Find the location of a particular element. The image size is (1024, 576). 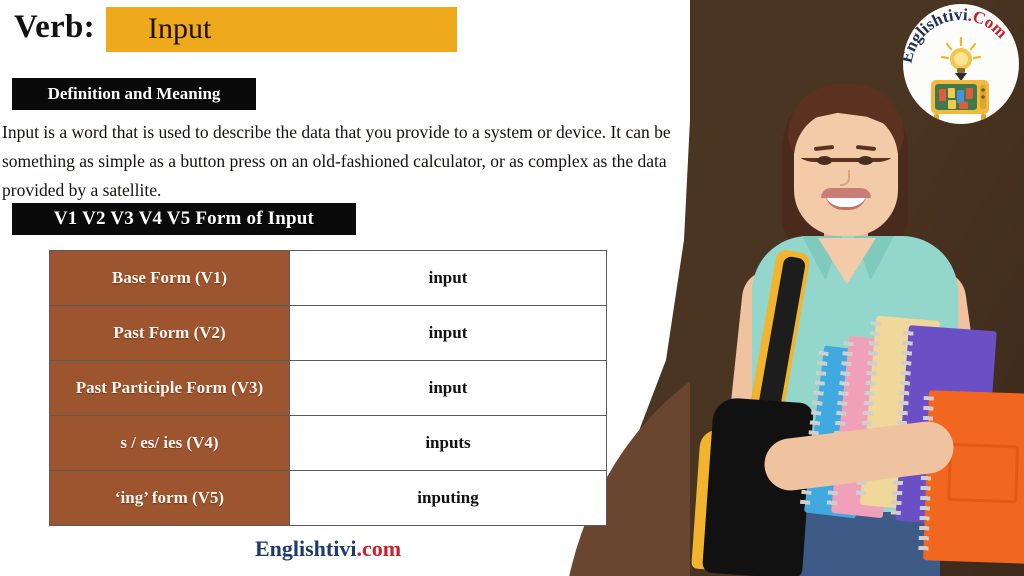

form-label-cell: Past Form (V2) is located at coordinates (169, 333).